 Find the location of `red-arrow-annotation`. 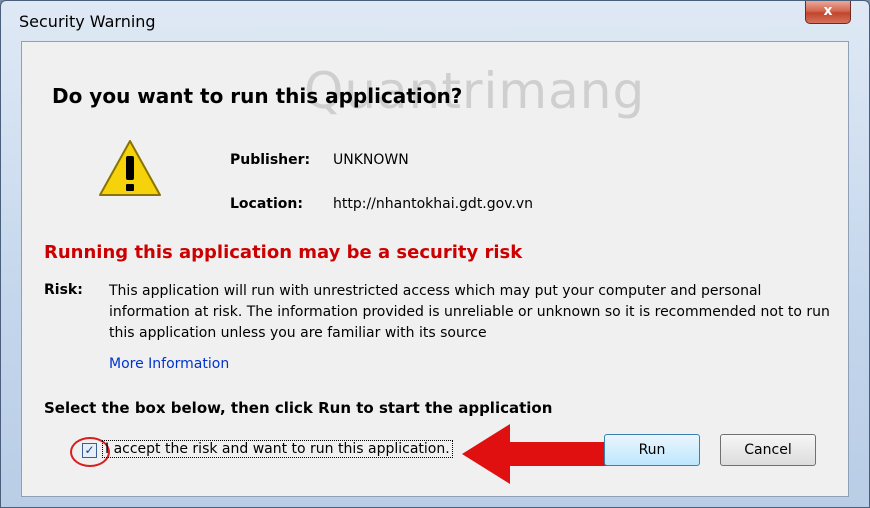

red-arrow-annotation is located at coordinates (542, 454).